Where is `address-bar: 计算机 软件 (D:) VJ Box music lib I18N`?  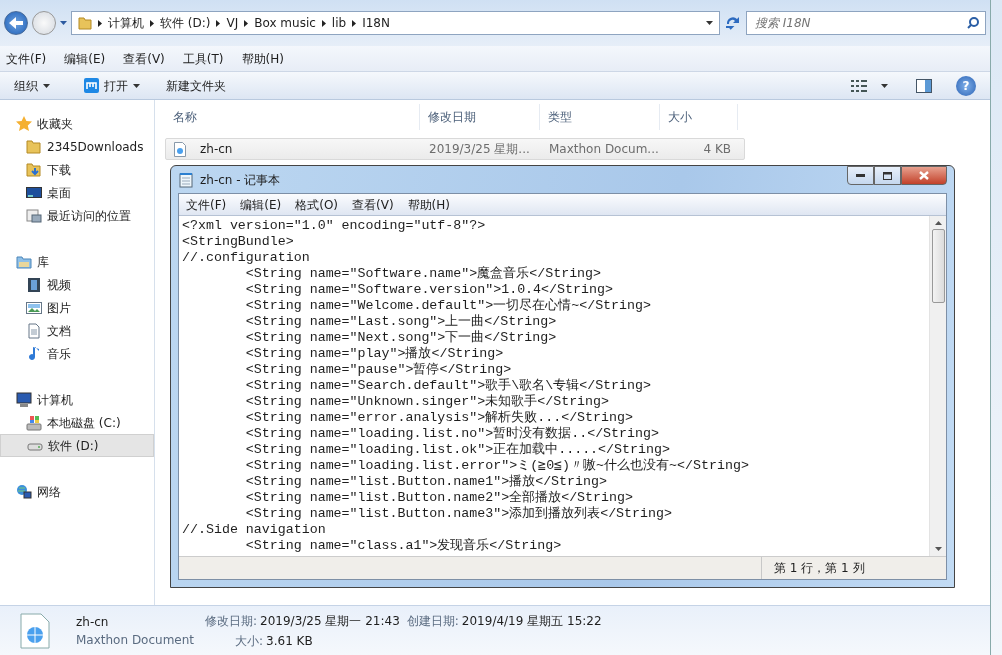 address-bar: 计算机 软件 (D:) VJ Box music lib I18N is located at coordinates (395, 23).